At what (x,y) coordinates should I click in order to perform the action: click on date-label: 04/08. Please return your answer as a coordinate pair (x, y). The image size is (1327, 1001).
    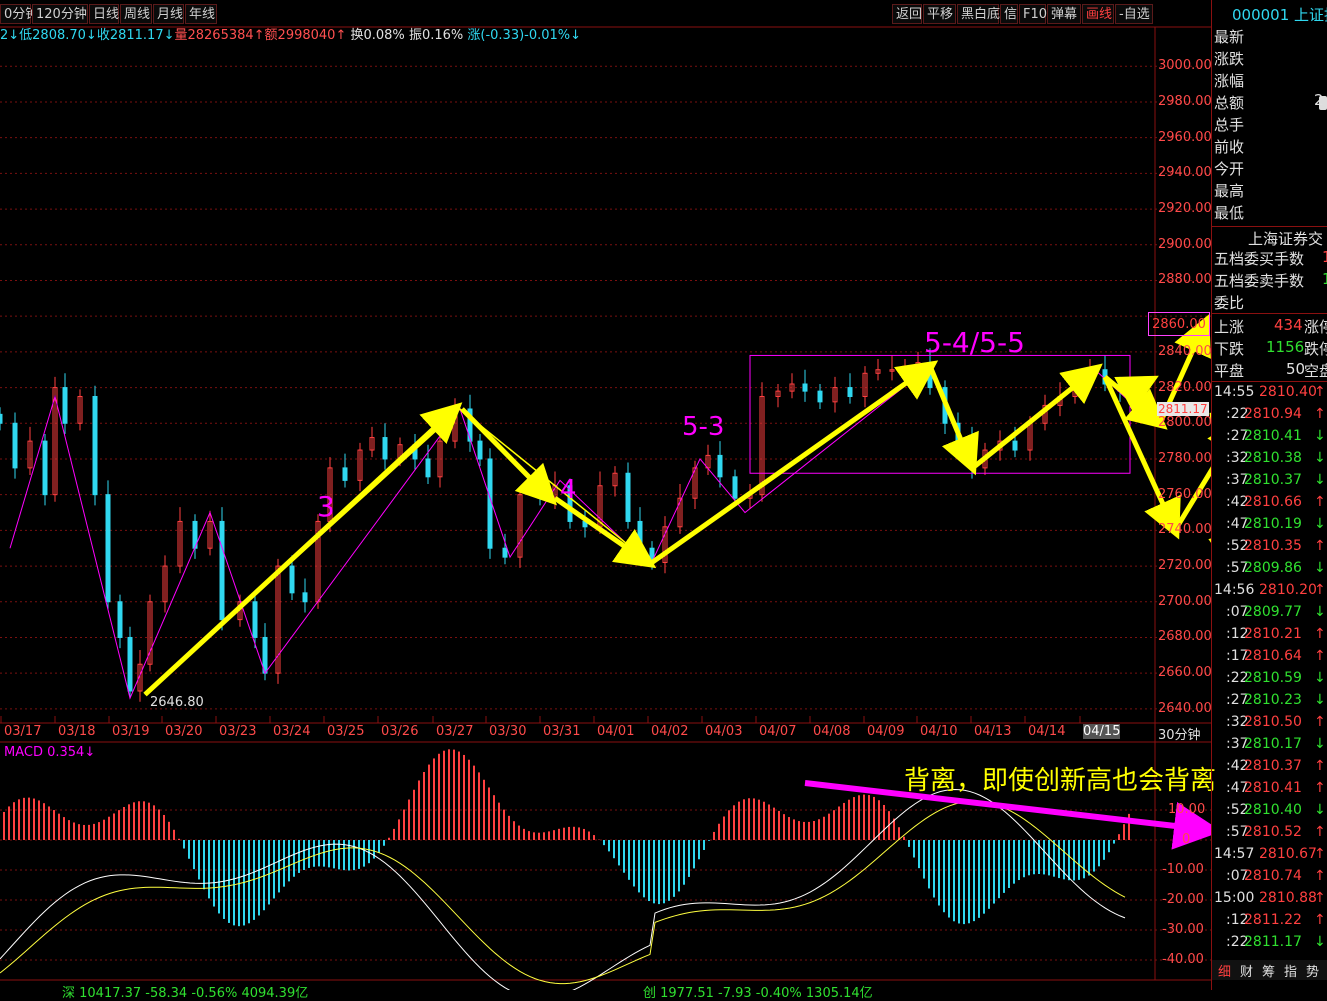
    Looking at the image, I should click on (832, 731).